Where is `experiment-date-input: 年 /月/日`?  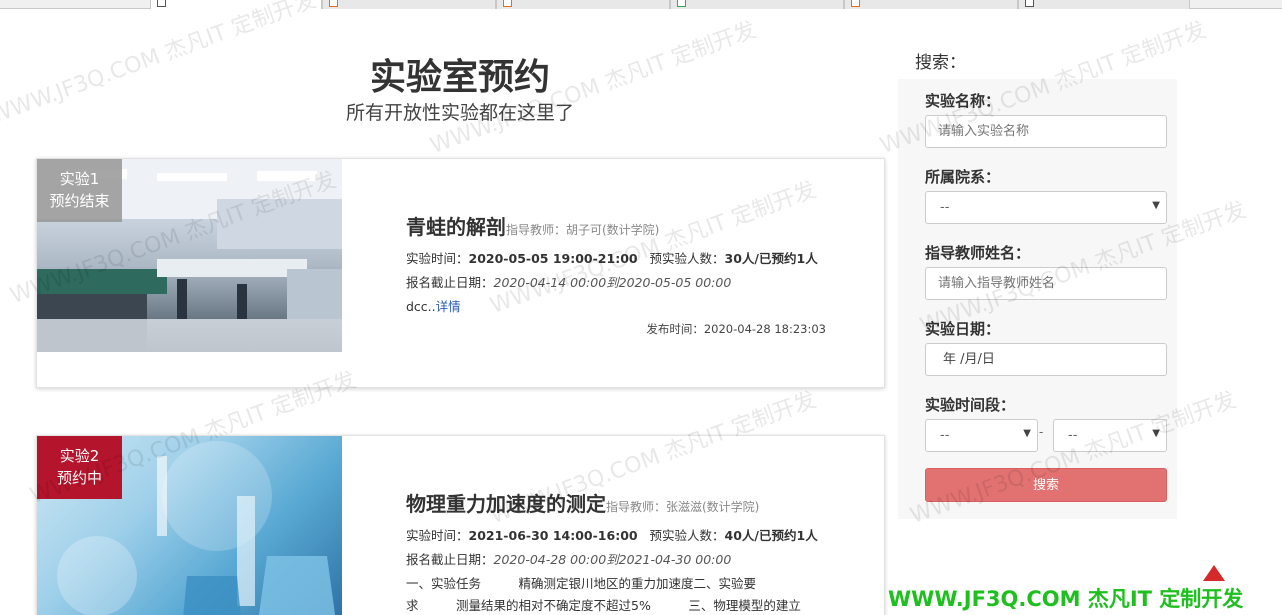
experiment-date-input: 年 /月/日 is located at coordinates (1046, 359).